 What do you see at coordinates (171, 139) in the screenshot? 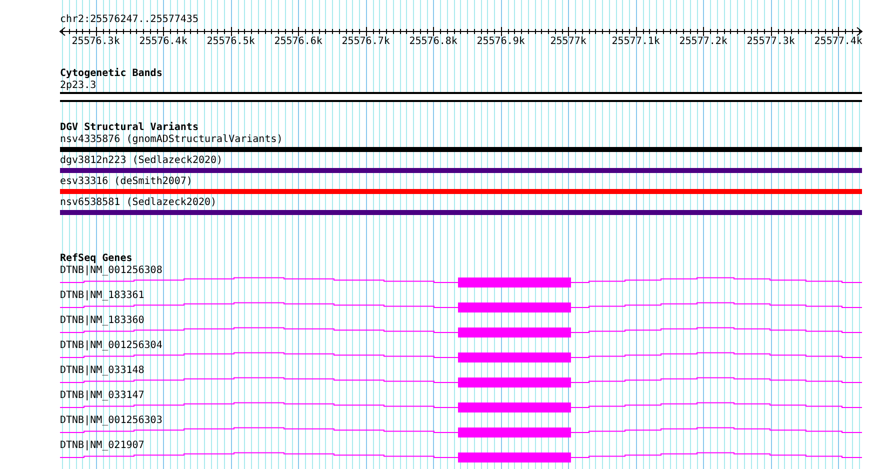
I see `variant-label: nsv4335876 (gnomADStructuralVariants)` at bounding box center [171, 139].